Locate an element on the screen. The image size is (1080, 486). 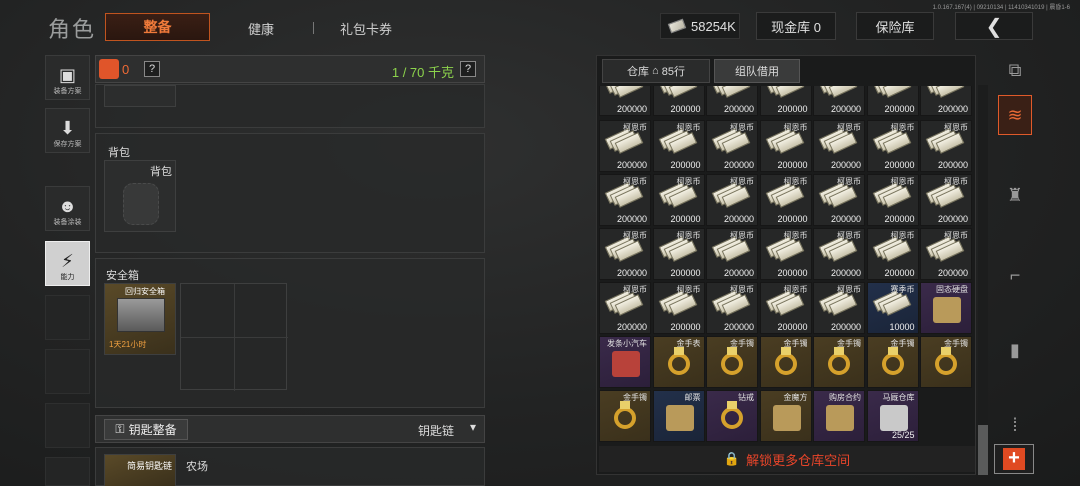
add-category-button: + is located at coordinates (1014, 459).